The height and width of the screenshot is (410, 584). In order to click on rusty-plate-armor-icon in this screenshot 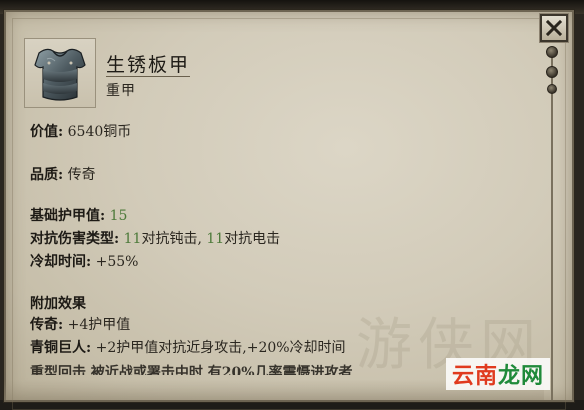, I will do `click(60, 74)`.